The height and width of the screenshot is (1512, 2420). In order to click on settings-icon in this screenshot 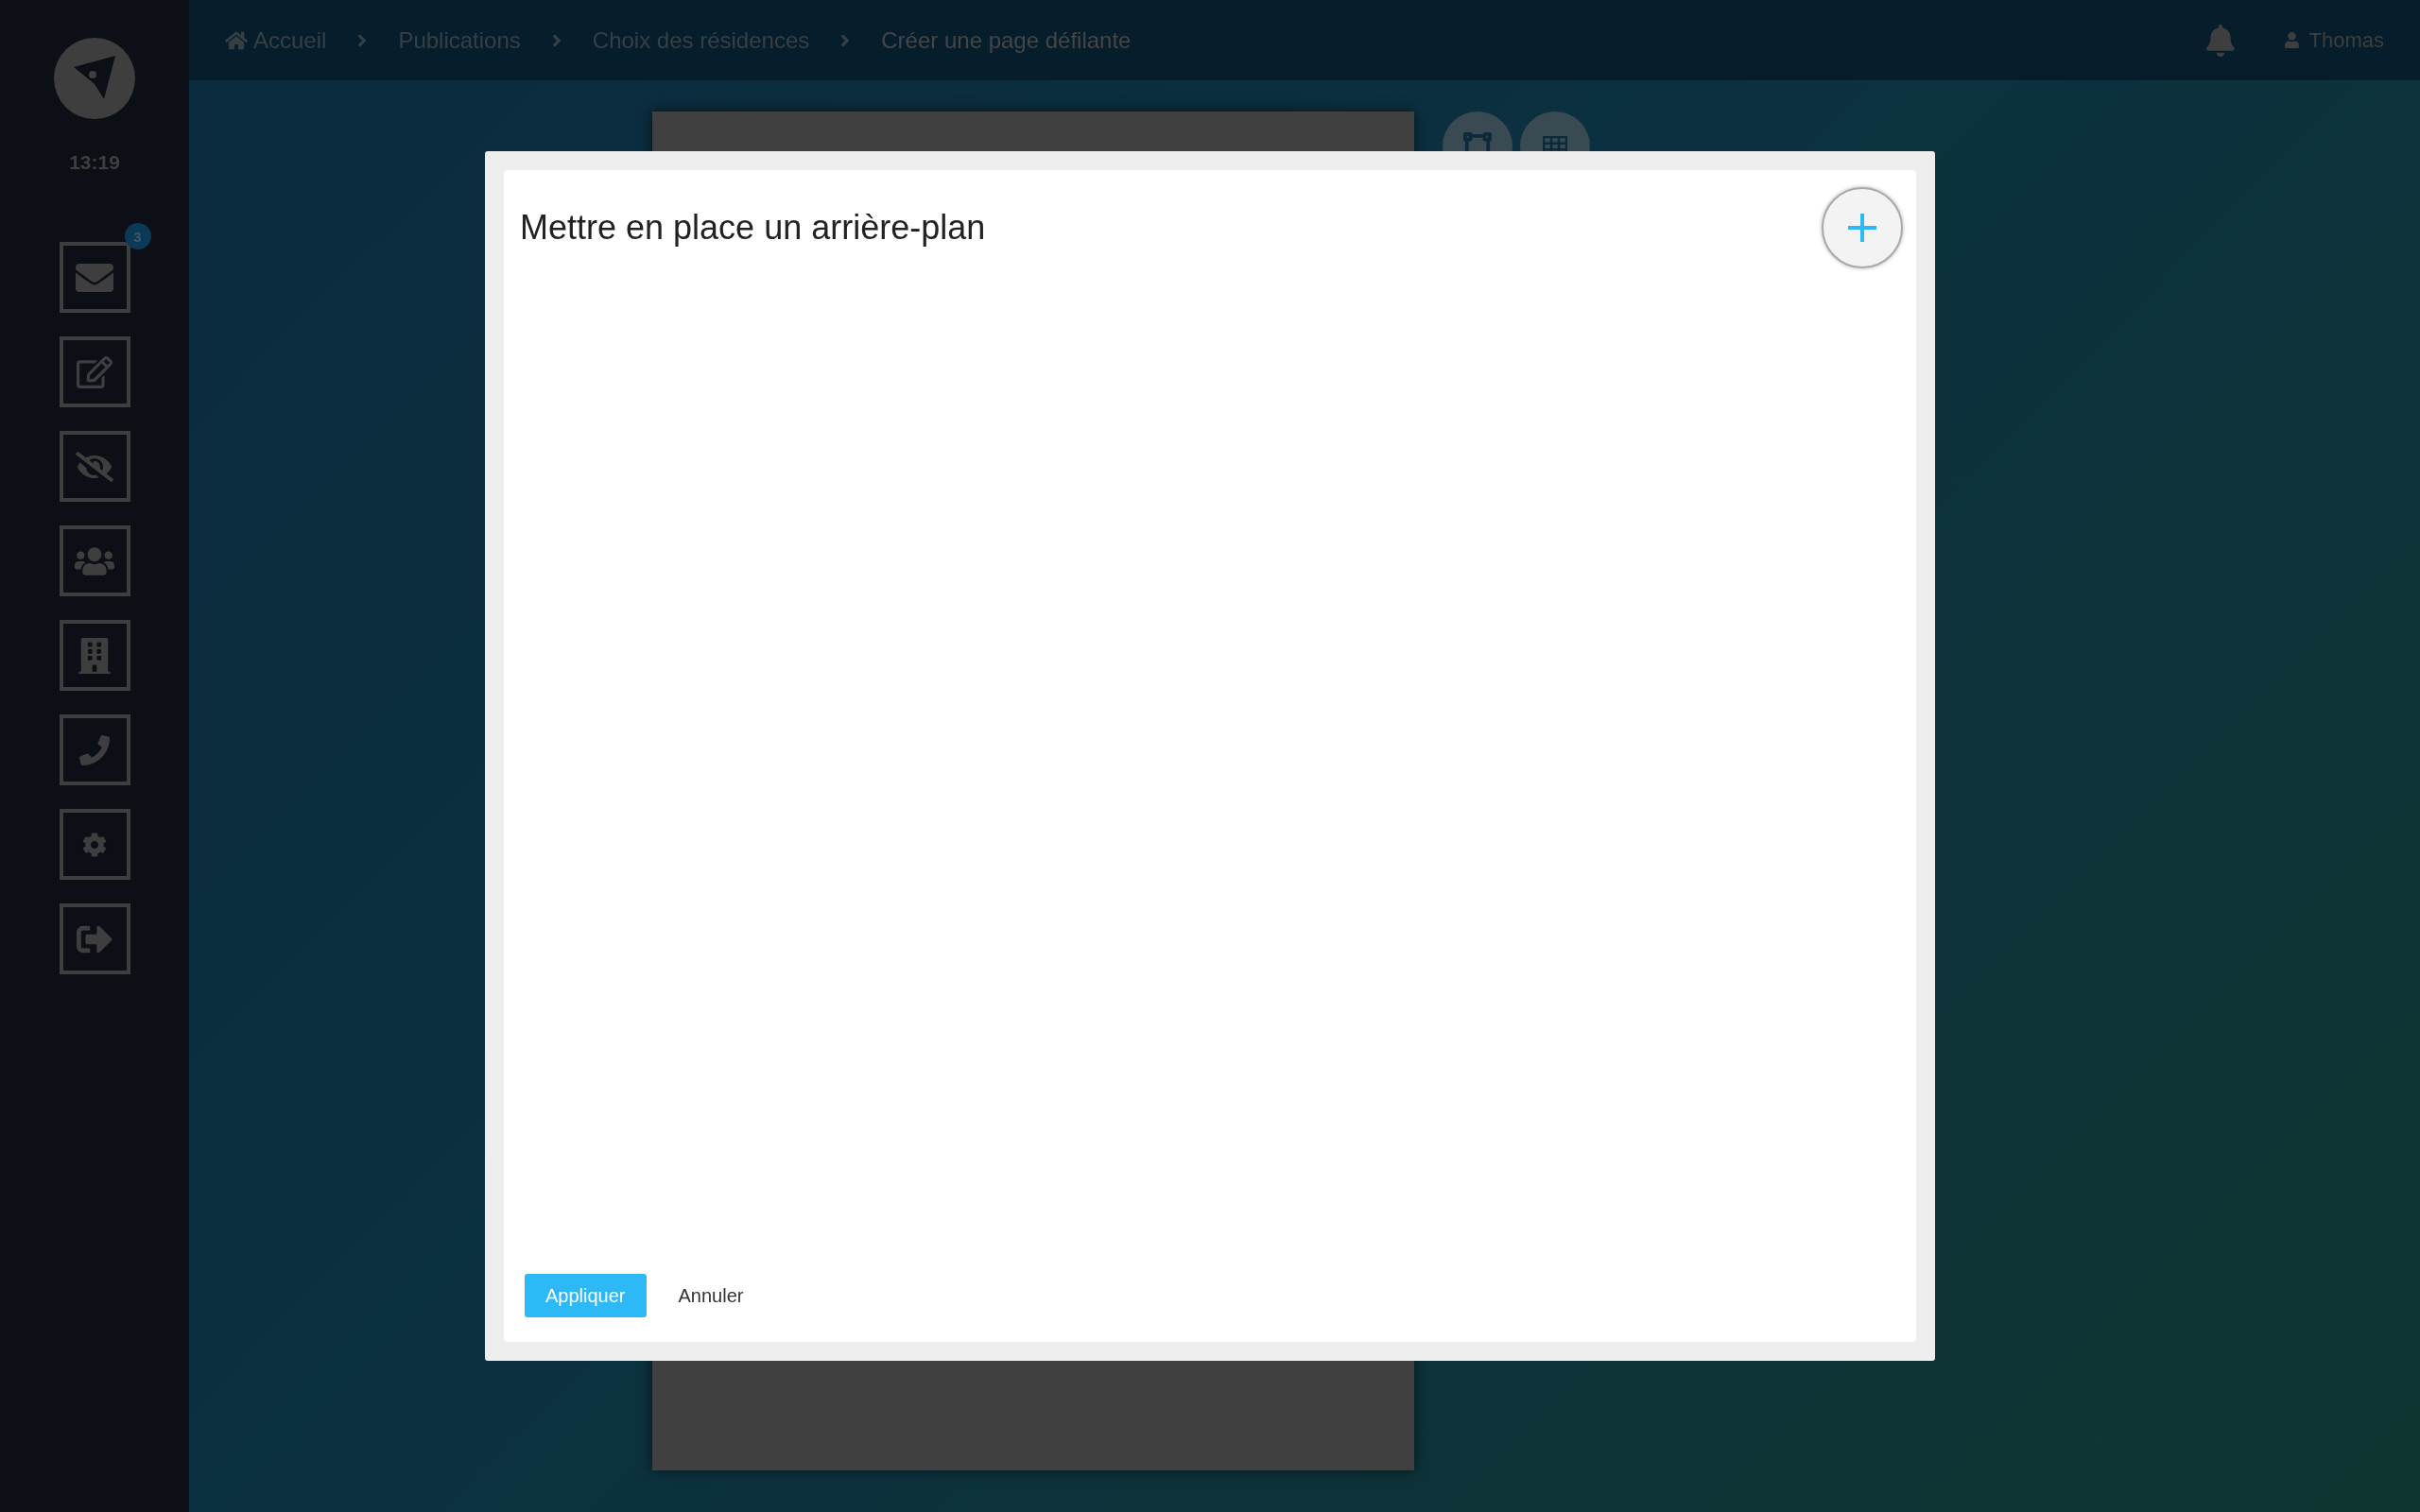, I will do `click(95, 844)`.